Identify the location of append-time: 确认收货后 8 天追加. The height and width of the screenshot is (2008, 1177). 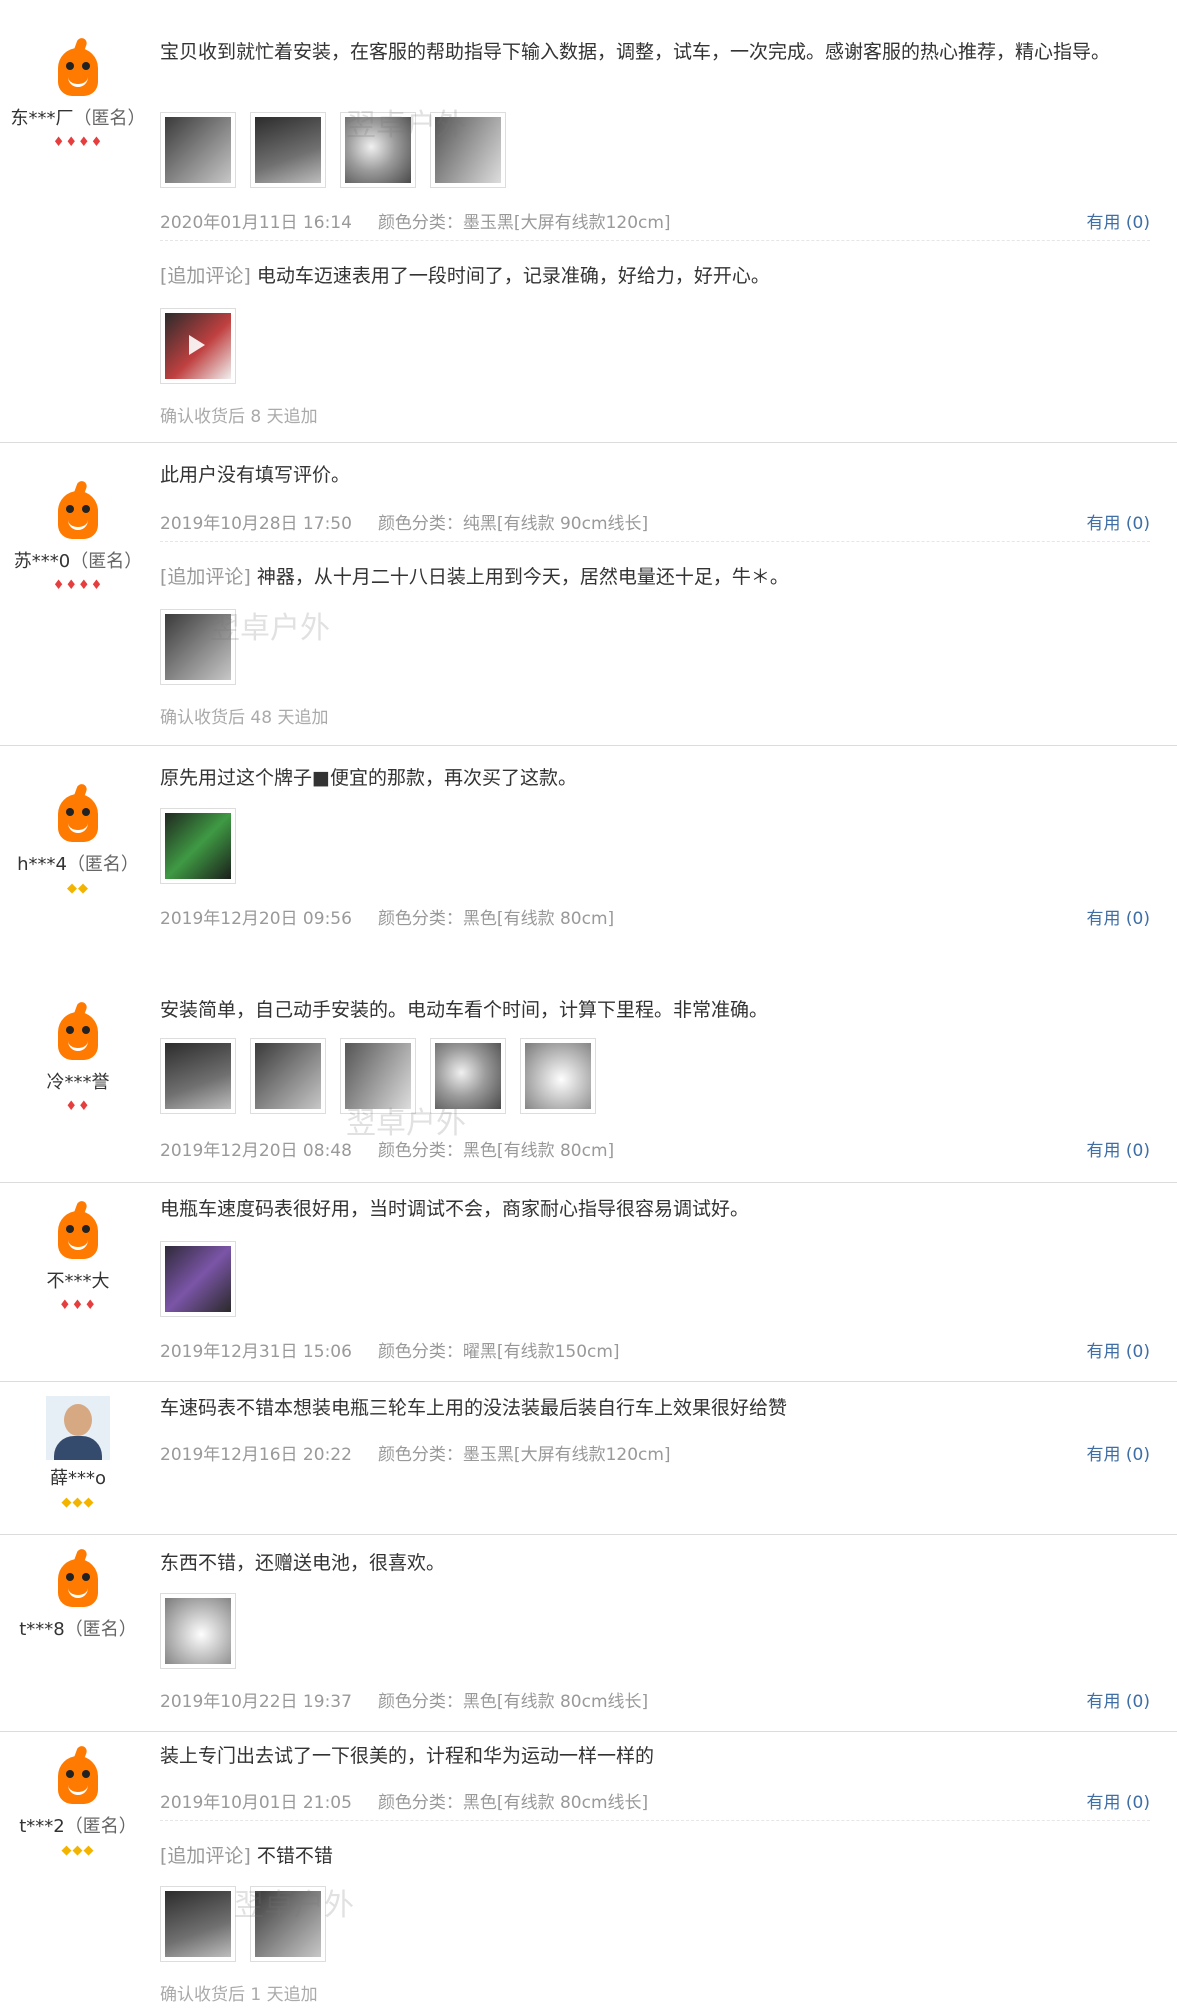
(239, 417).